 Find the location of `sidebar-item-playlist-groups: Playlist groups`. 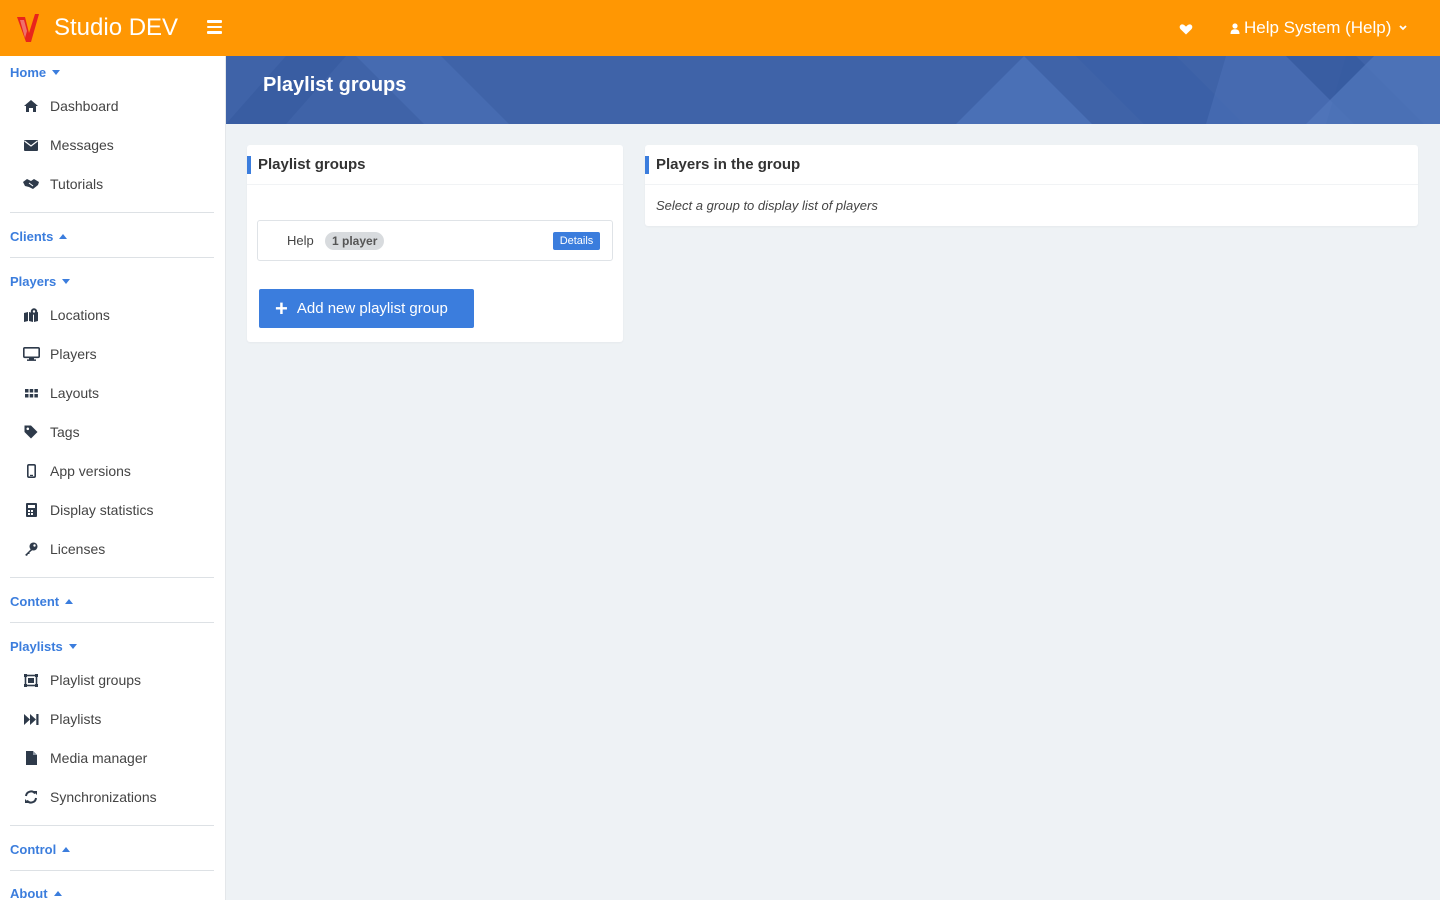

sidebar-item-playlist-groups: Playlist groups is located at coordinates (117, 680).